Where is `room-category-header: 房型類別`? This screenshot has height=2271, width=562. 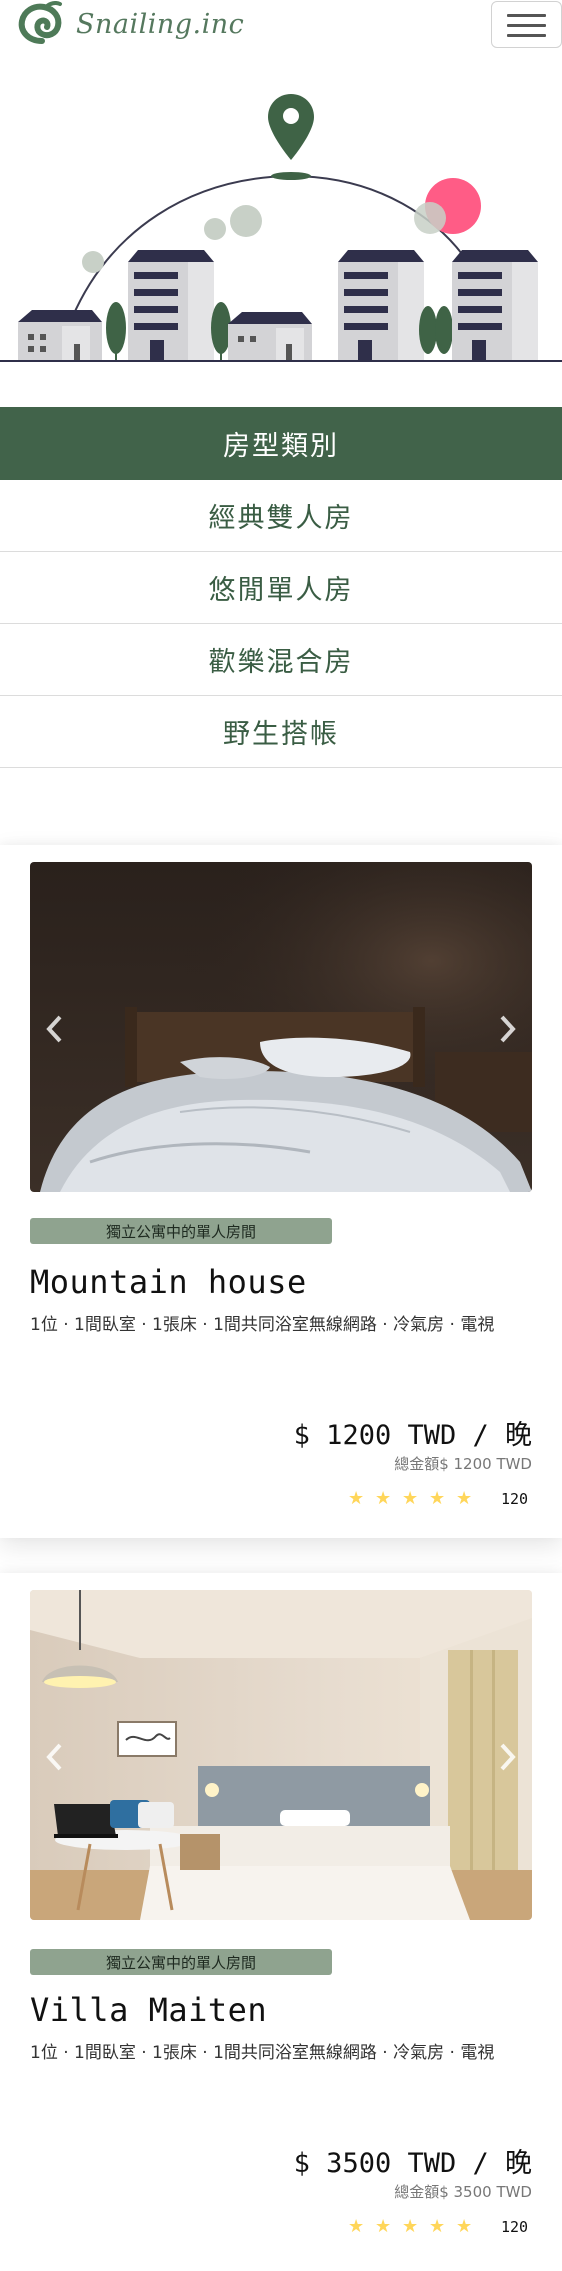
room-category-header: 房型類別 is located at coordinates (281, 443).